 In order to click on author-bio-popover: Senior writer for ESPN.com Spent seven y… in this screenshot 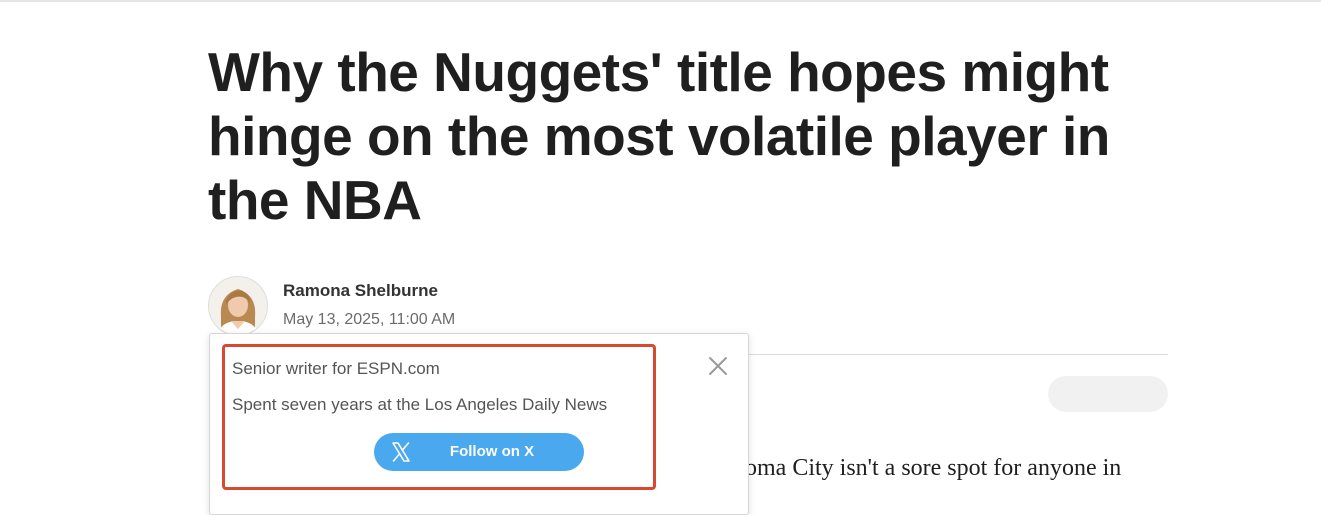, I will do `click(479, 424)`.